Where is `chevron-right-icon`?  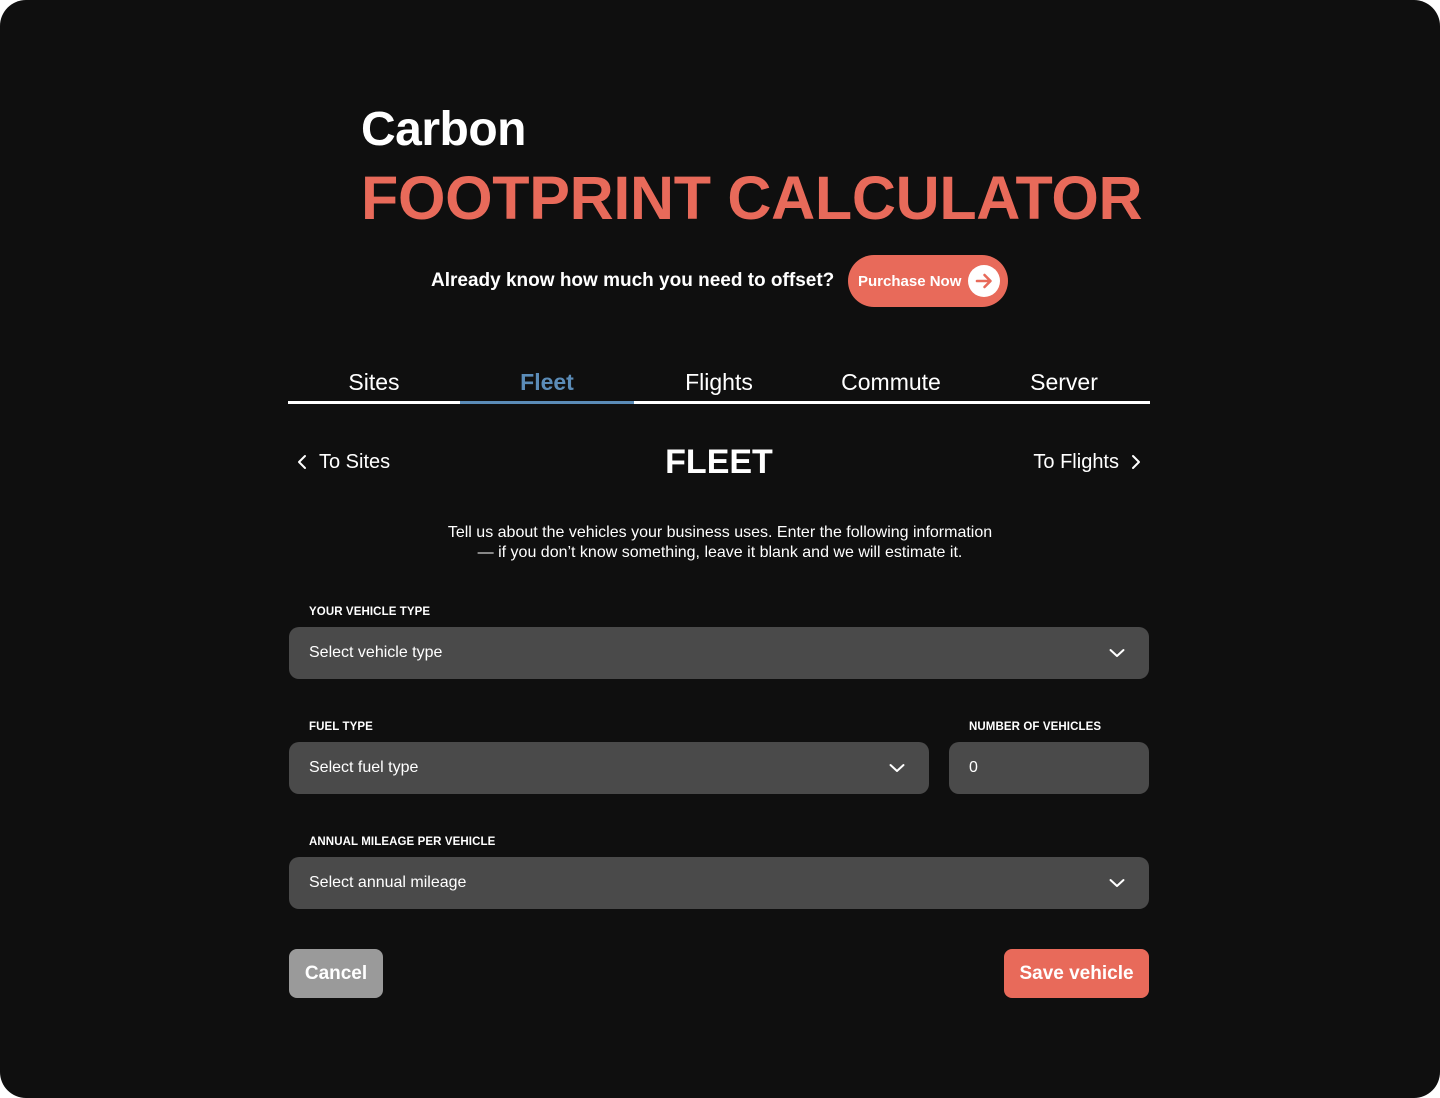
chevron-right-icon is located at coordinates (1136, 462).